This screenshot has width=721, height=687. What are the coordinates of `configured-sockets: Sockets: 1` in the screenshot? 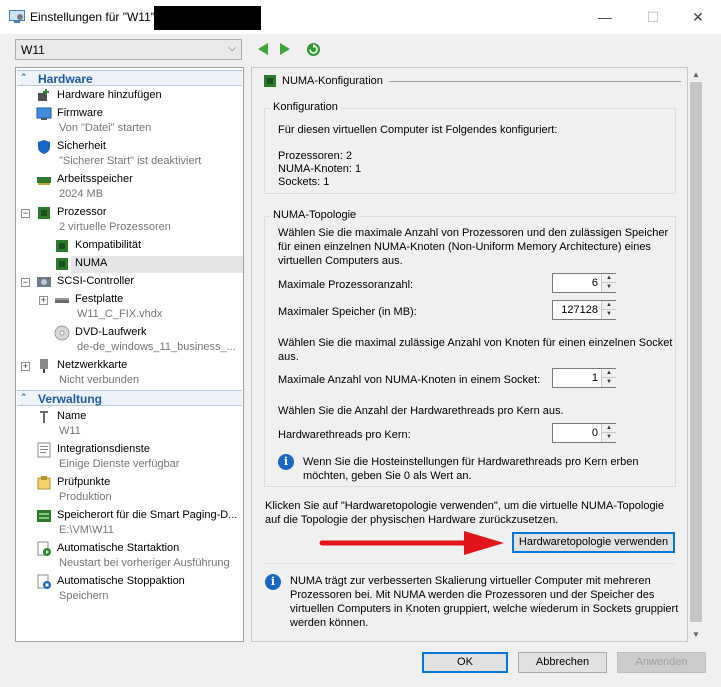 It's located at (304, 182).